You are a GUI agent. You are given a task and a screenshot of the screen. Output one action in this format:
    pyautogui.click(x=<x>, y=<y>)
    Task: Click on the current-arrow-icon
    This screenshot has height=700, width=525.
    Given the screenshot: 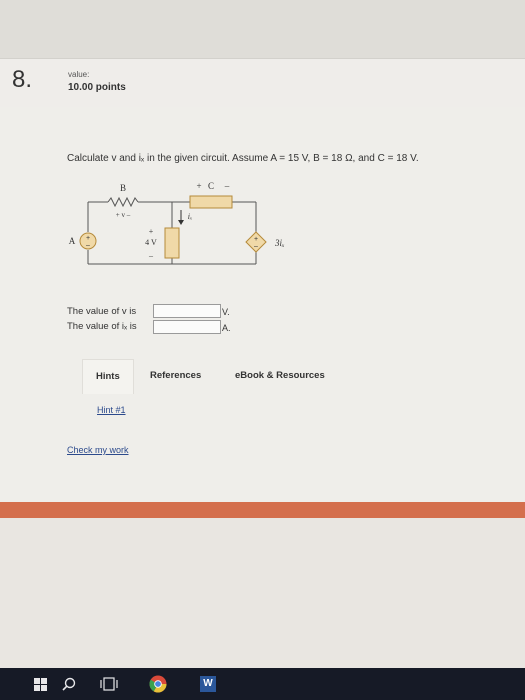 What is the action you would take?
    pyautogui.click(x=181, y=222)
    